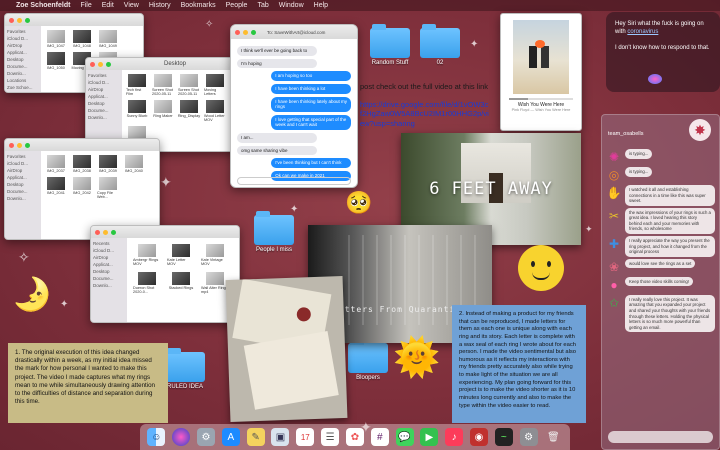  What do you see at coordinates (163, 111) in the screenshot?
I see `file-thumbnail: Ring Maker` at bounding box center [163, 111].